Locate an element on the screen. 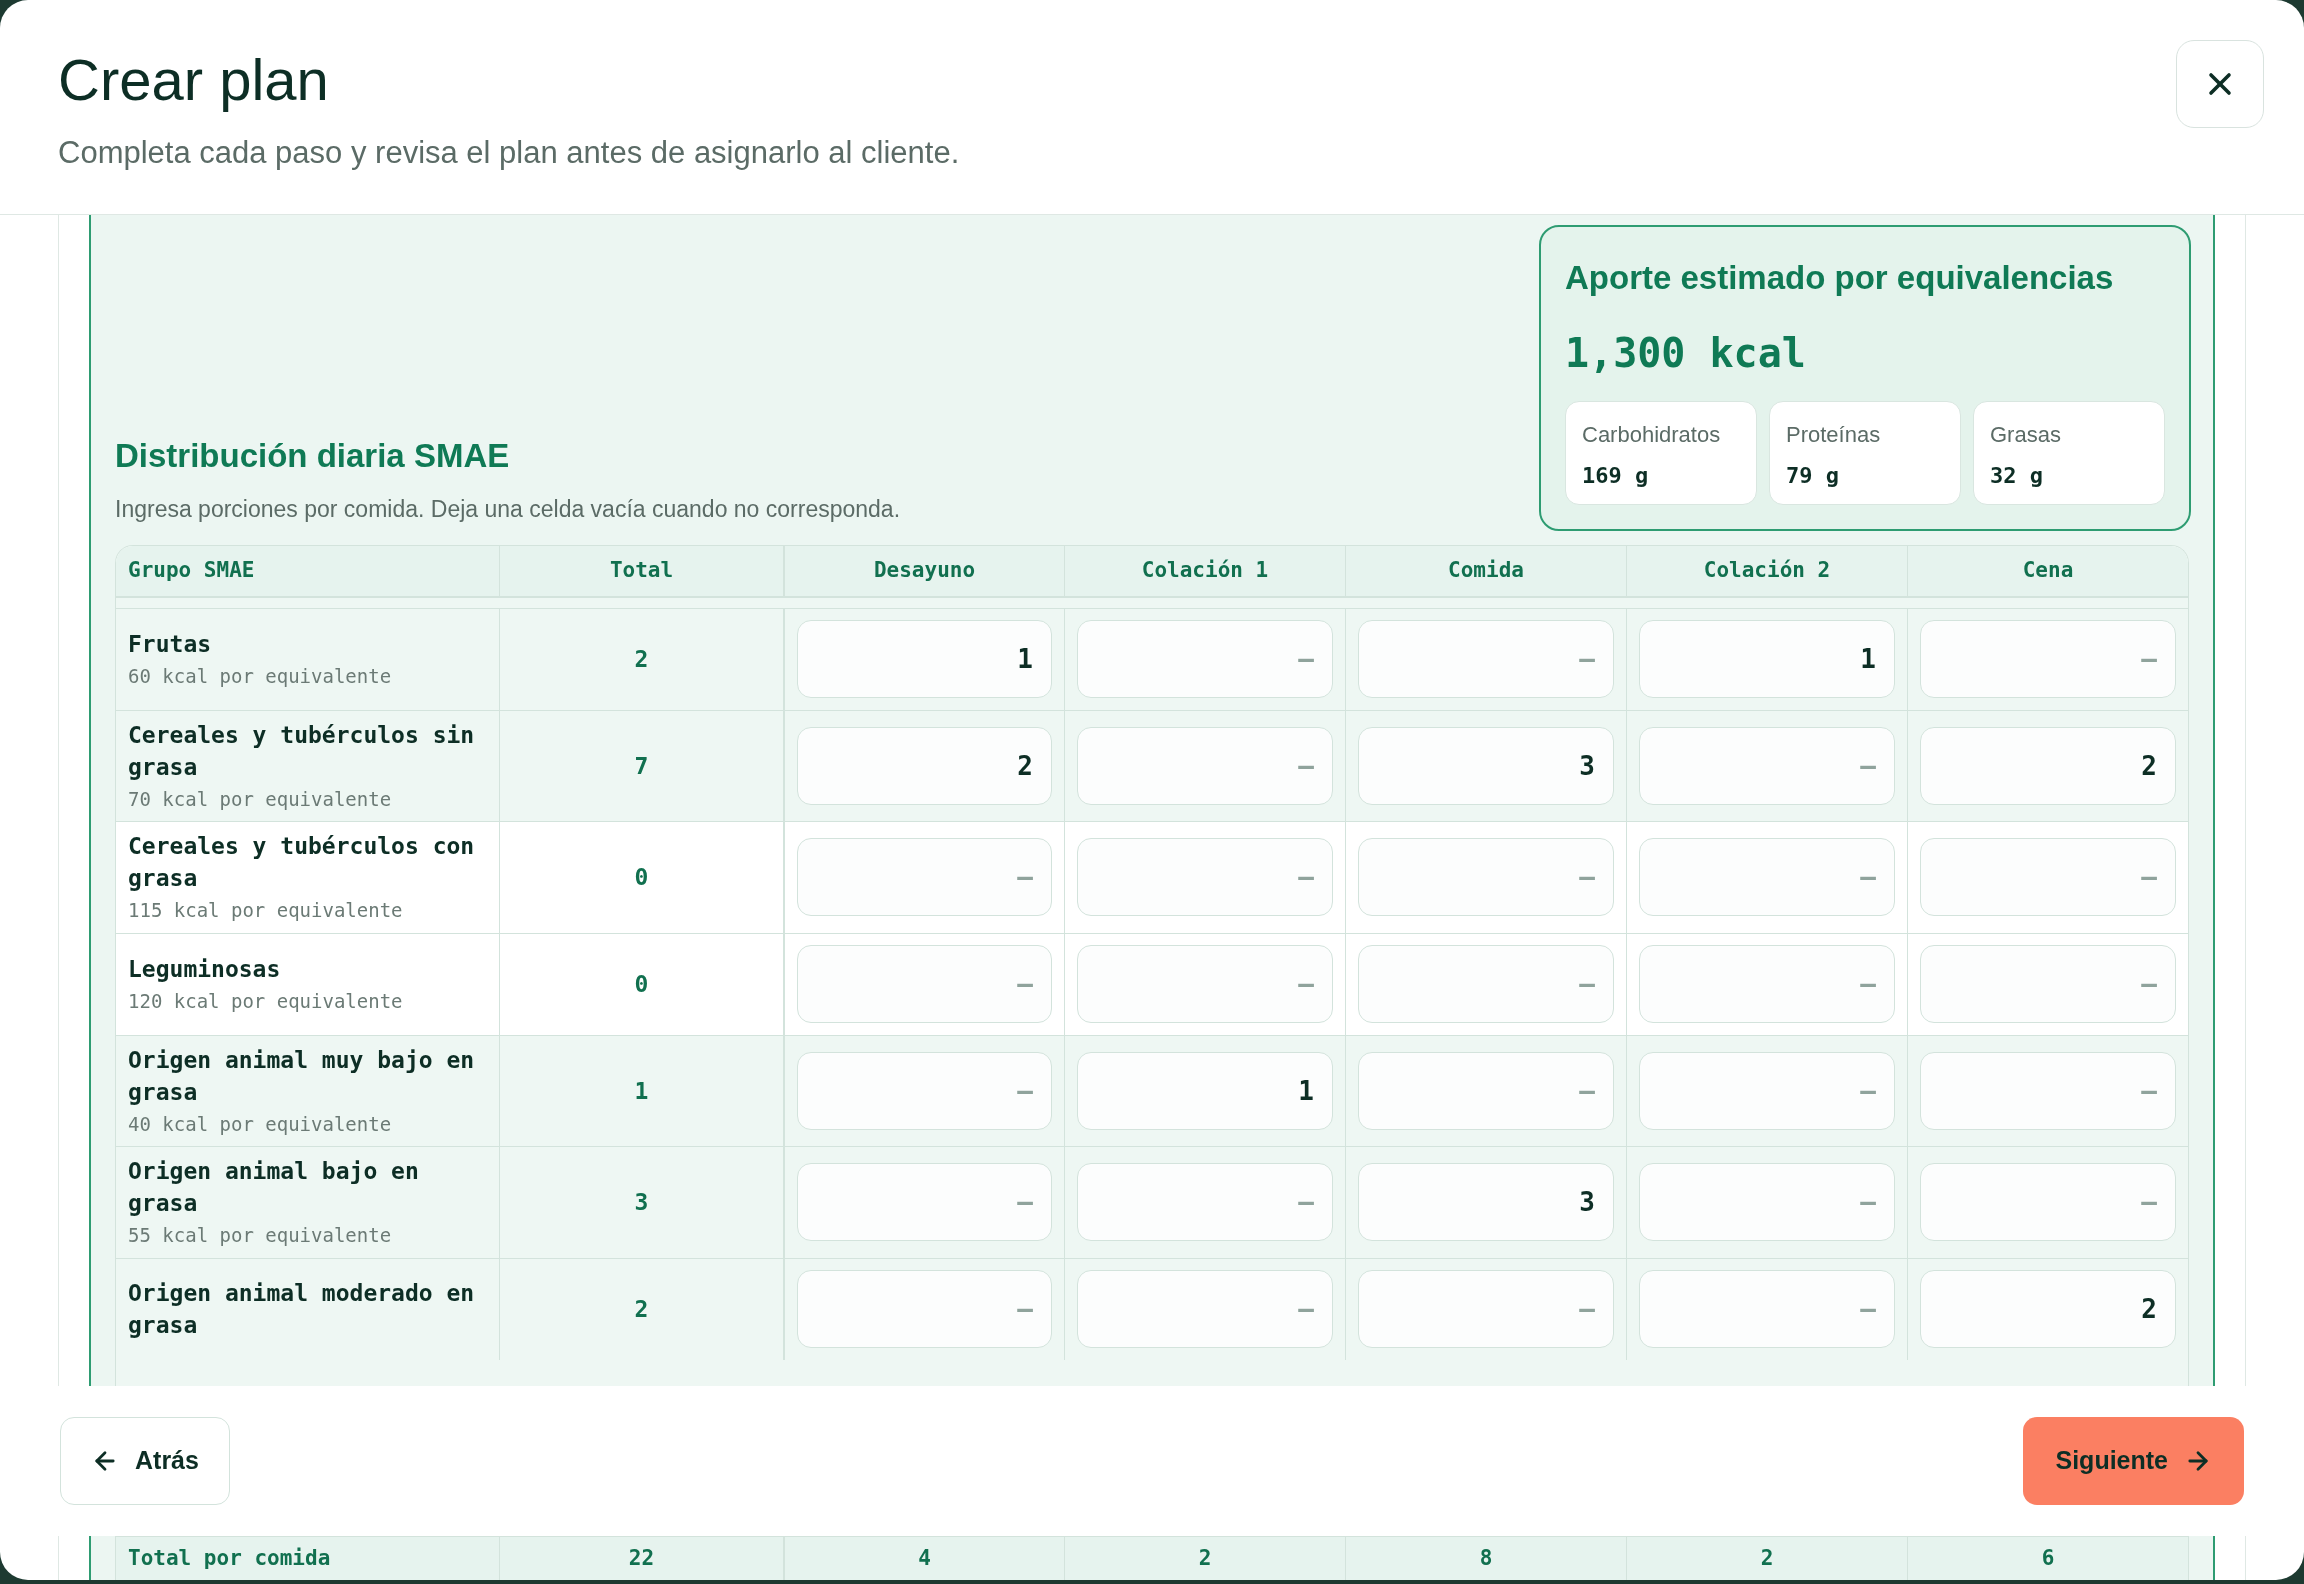  macro-label: Proteínas is located at coordinates (1834, 434).